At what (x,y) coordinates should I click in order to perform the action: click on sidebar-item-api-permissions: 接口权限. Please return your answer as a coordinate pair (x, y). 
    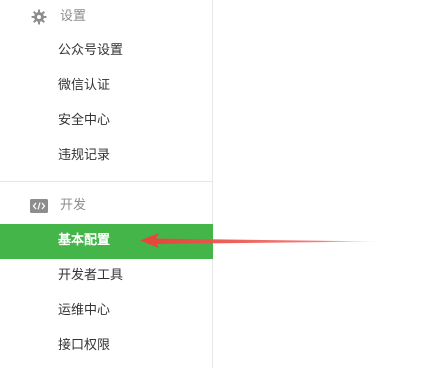
    Looking at the image, I should click on (106, 346).